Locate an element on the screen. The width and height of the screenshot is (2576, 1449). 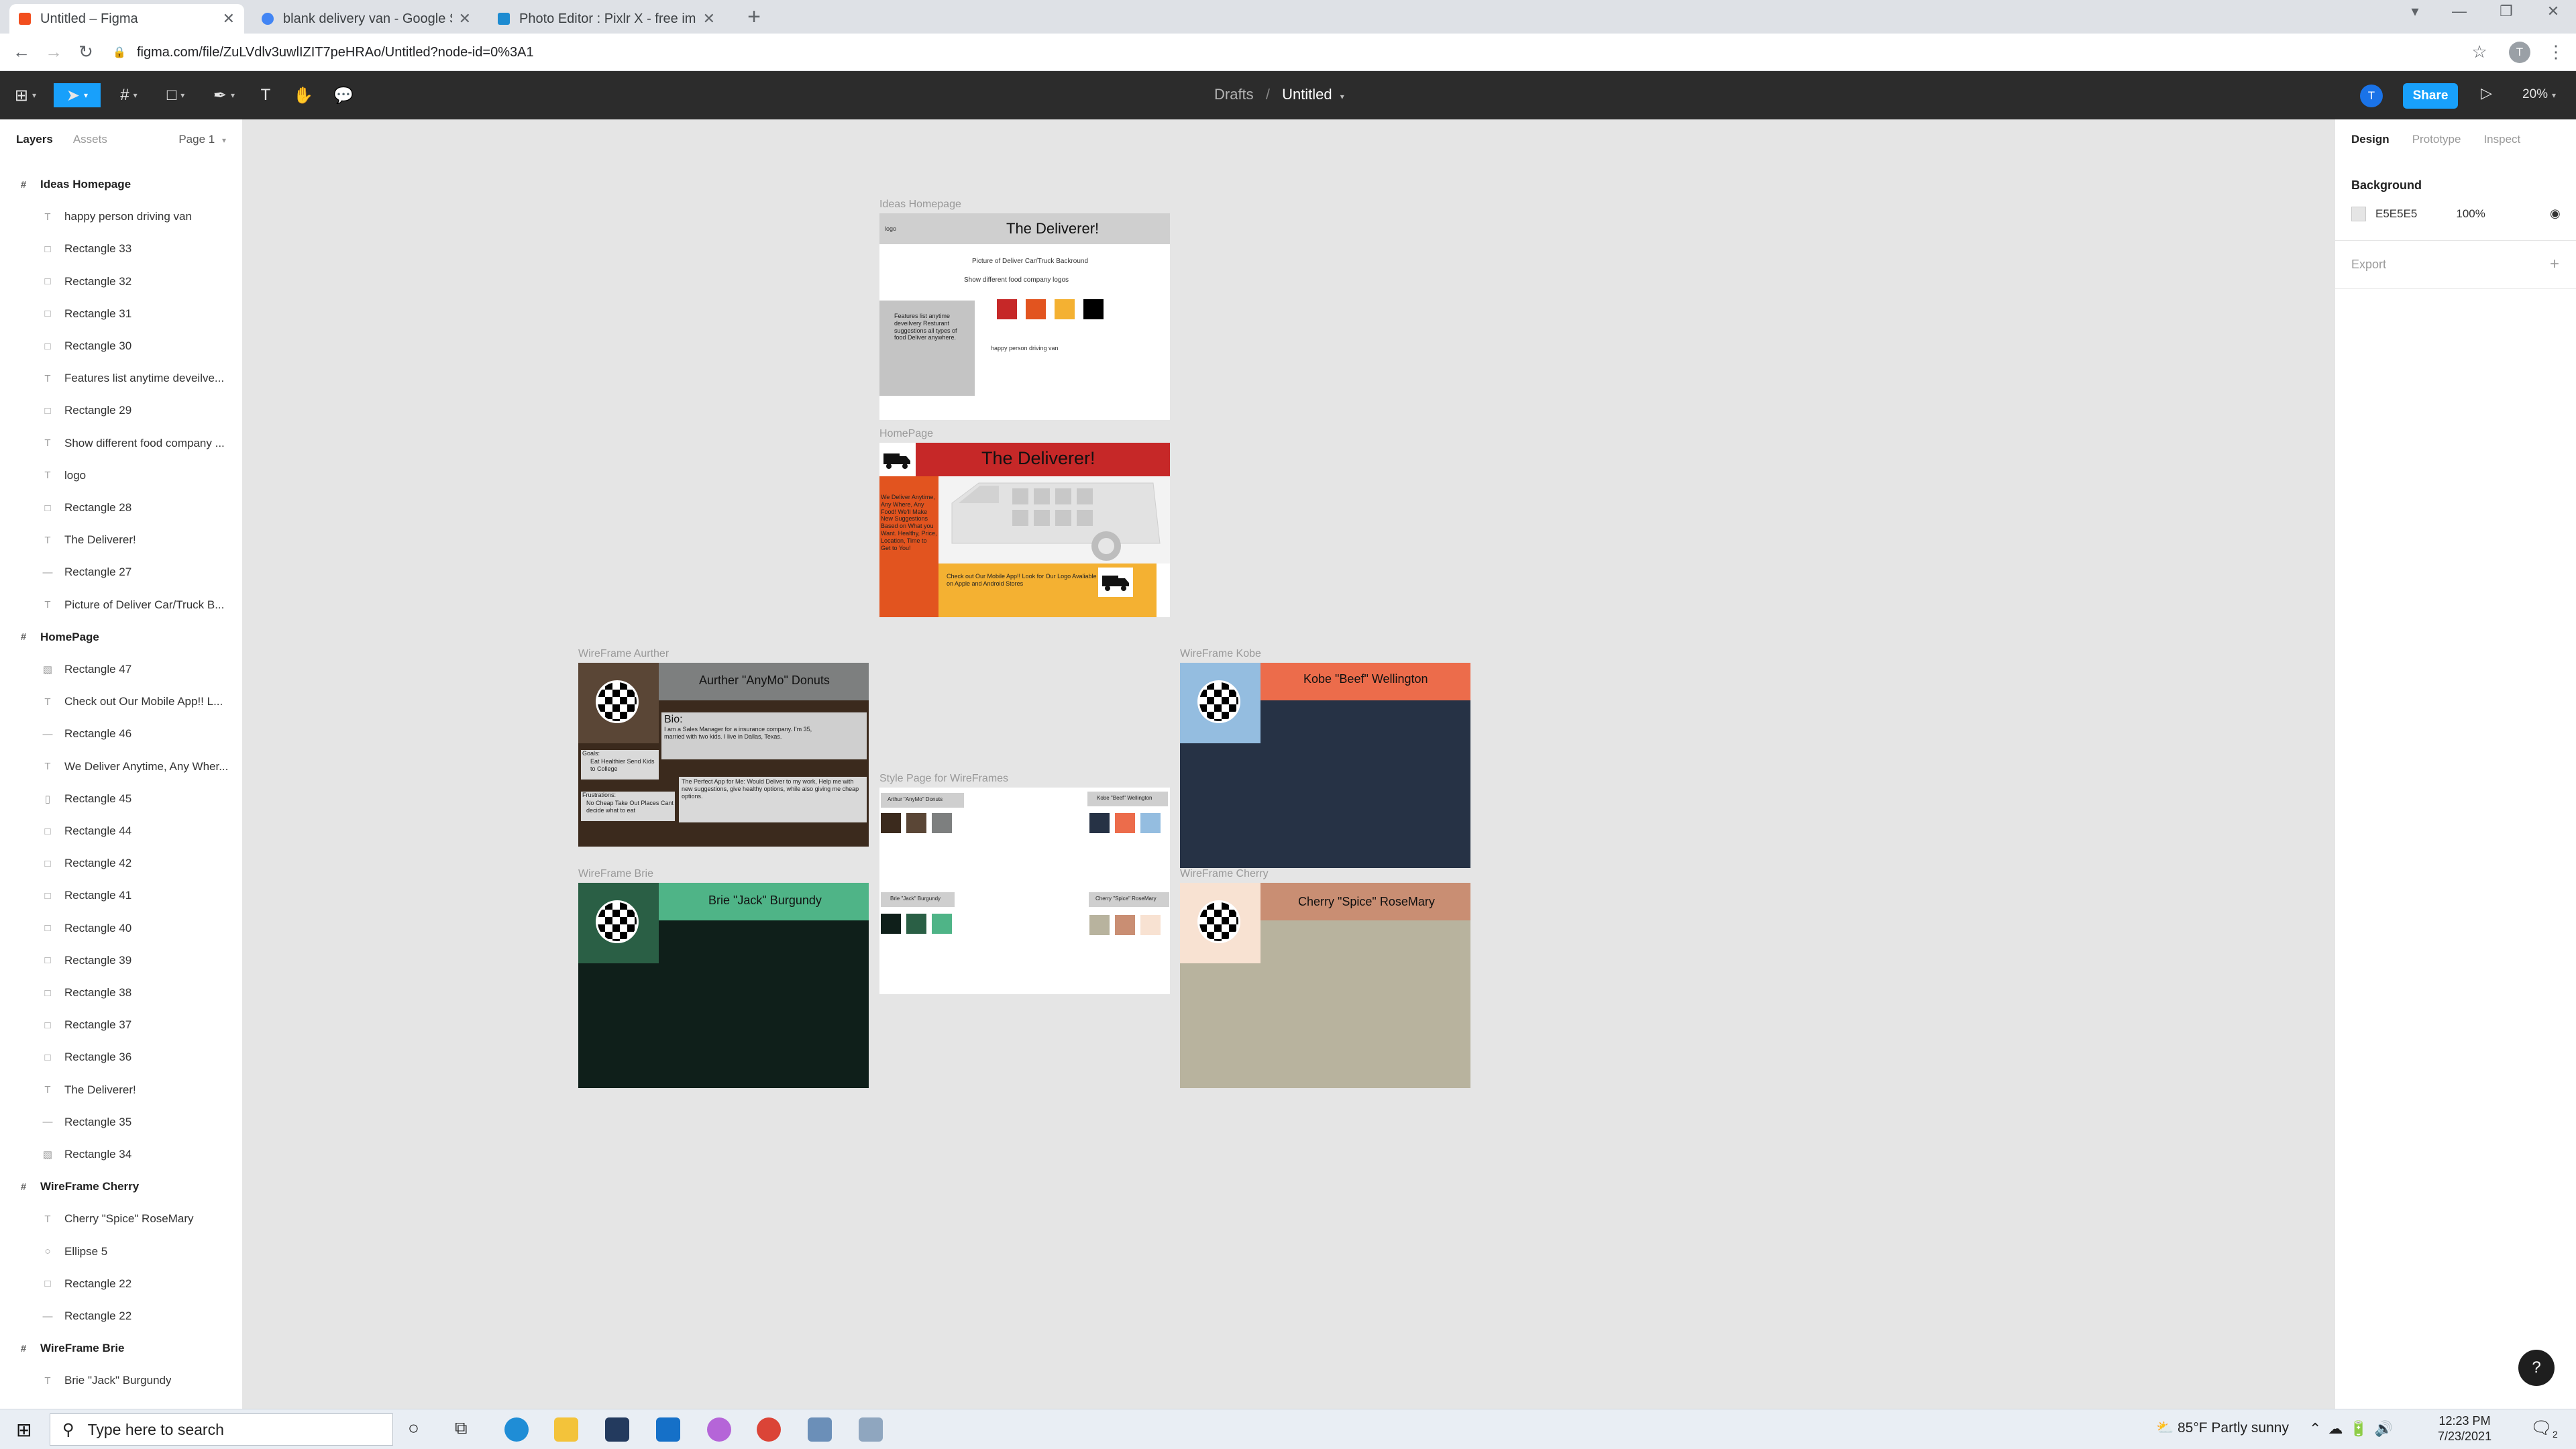
frame-wireframe-cherry: Cherry "Spice" RoseMary is located at coordinates (1325, 985).